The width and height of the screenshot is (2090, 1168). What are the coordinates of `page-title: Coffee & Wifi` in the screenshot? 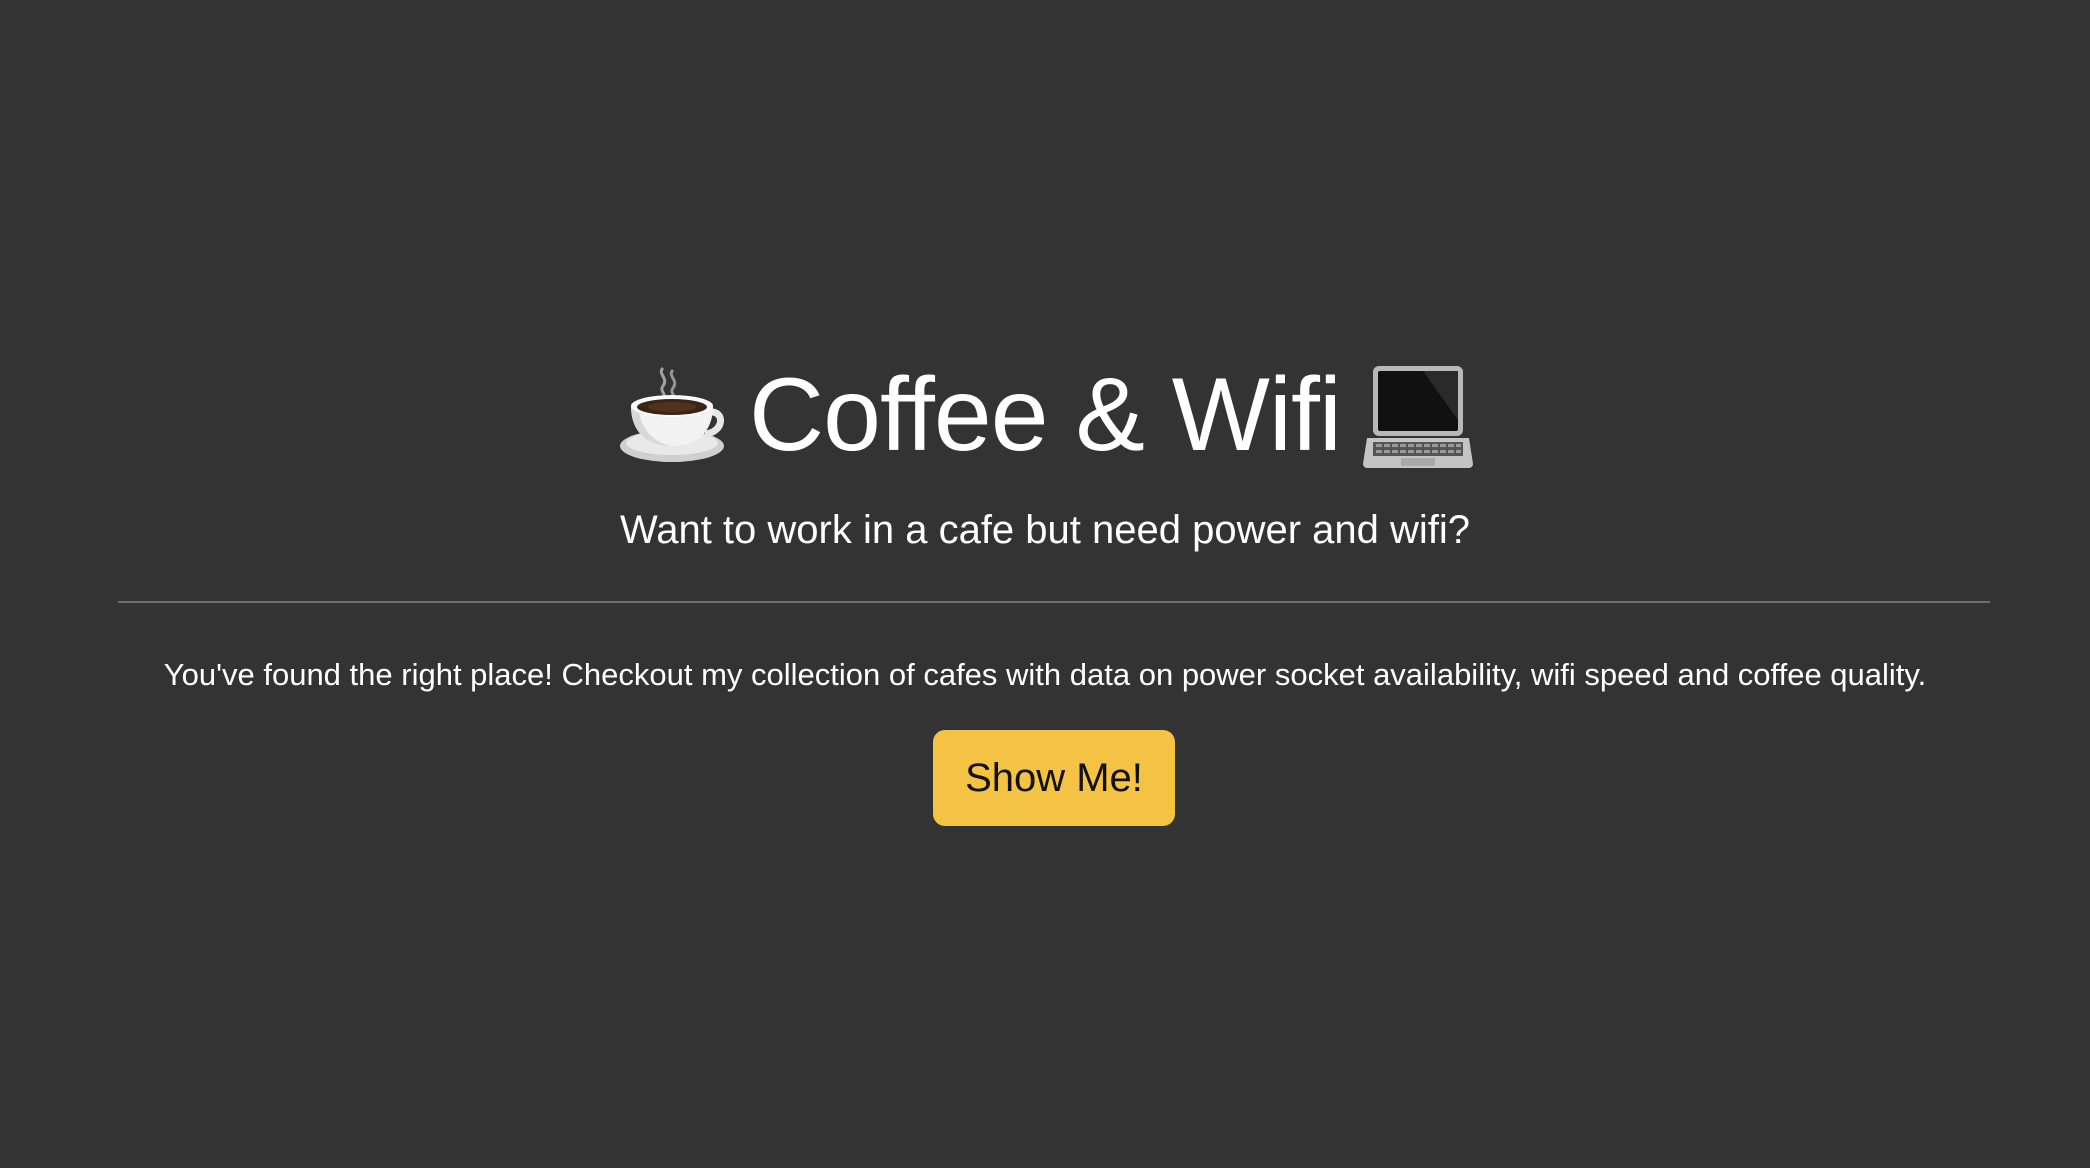 It's located at (1045, 415).